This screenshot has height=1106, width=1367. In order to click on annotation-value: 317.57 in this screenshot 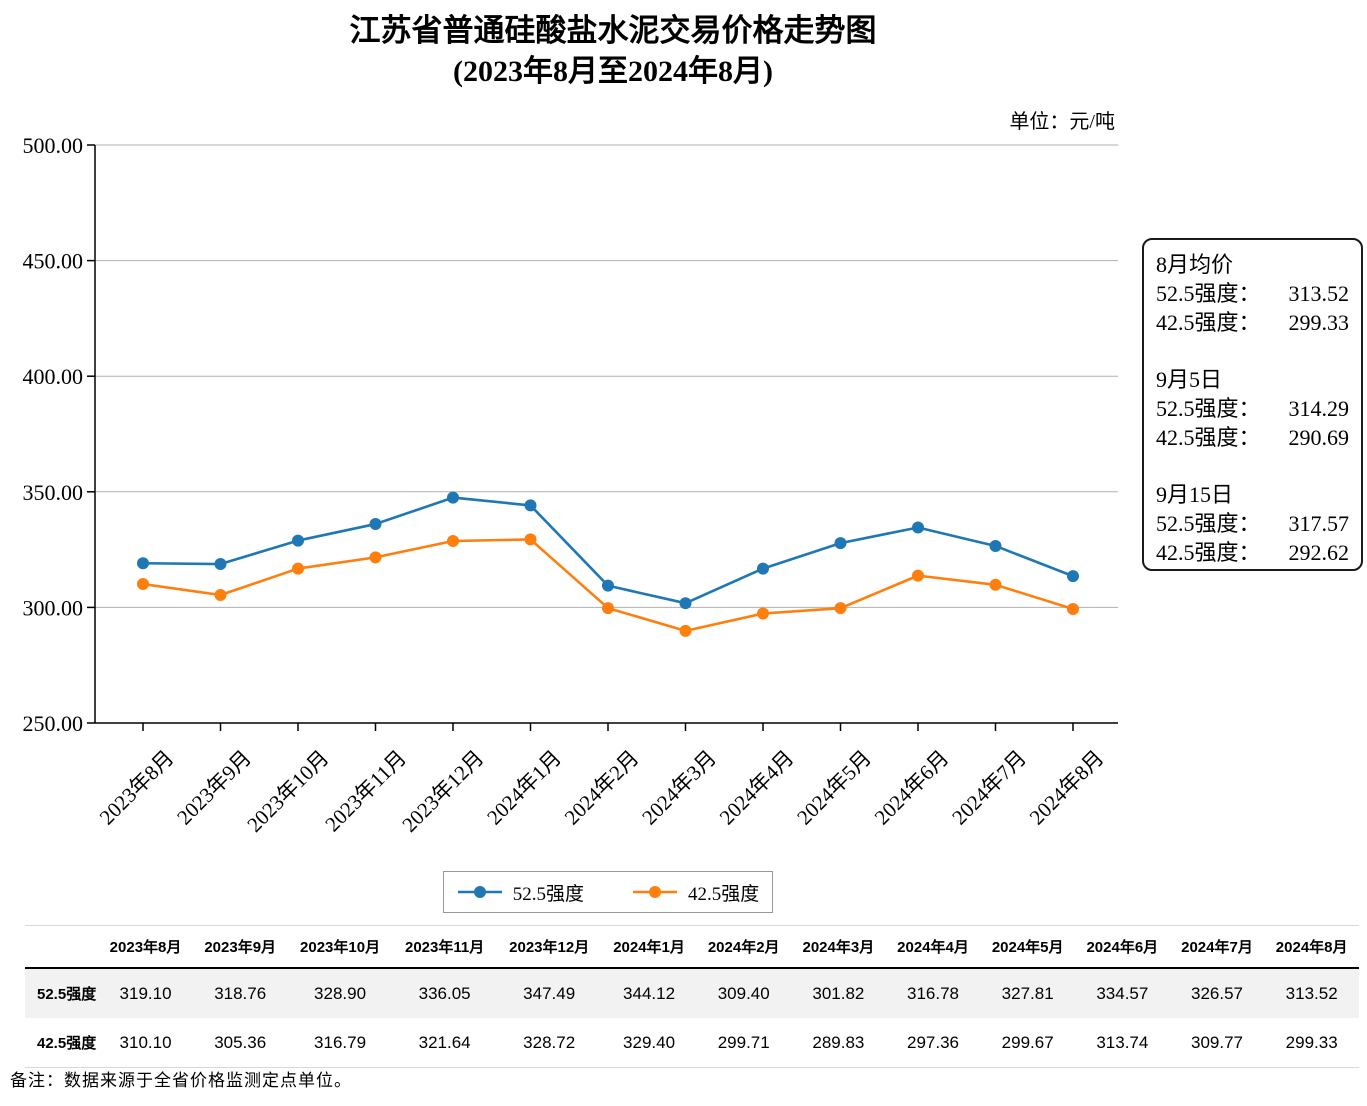, I will do `click(1319, 523)`.